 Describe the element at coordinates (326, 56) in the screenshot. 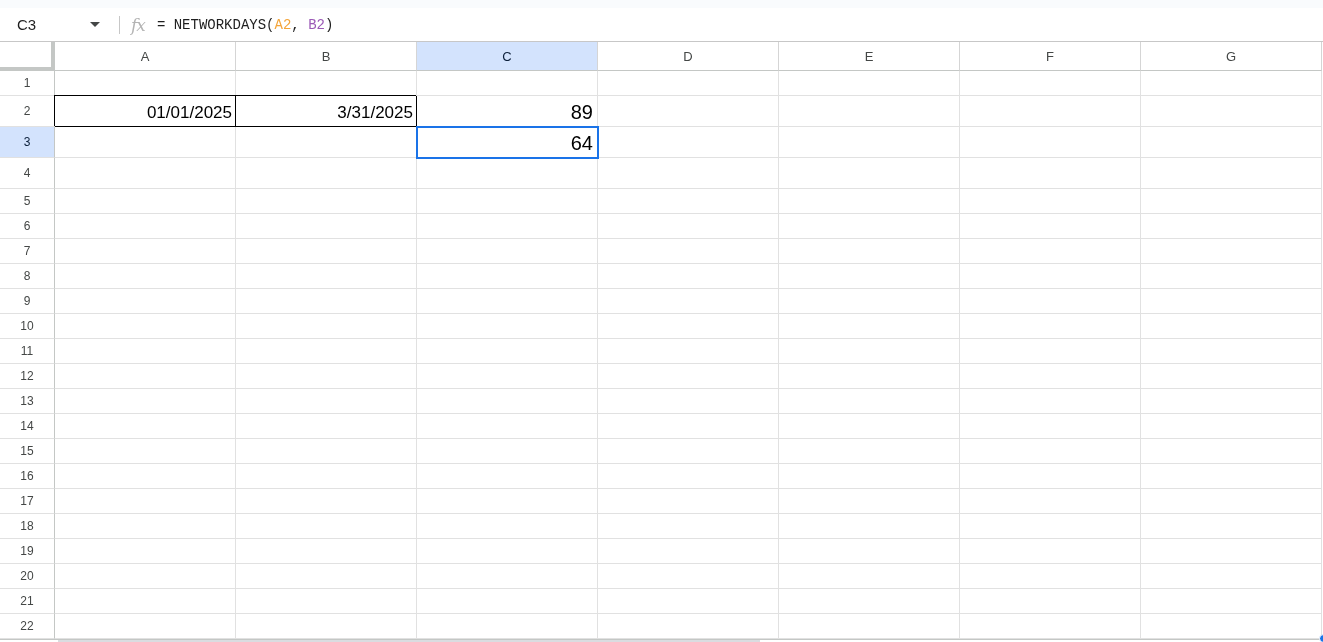

I see `column-header: B` at that location.